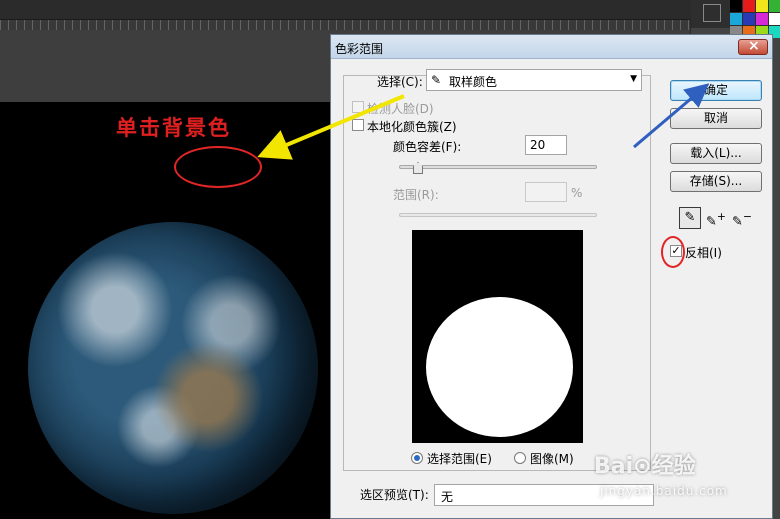 The image size is (780, 519). I want to click on close-button: ×, so click(753, 46).